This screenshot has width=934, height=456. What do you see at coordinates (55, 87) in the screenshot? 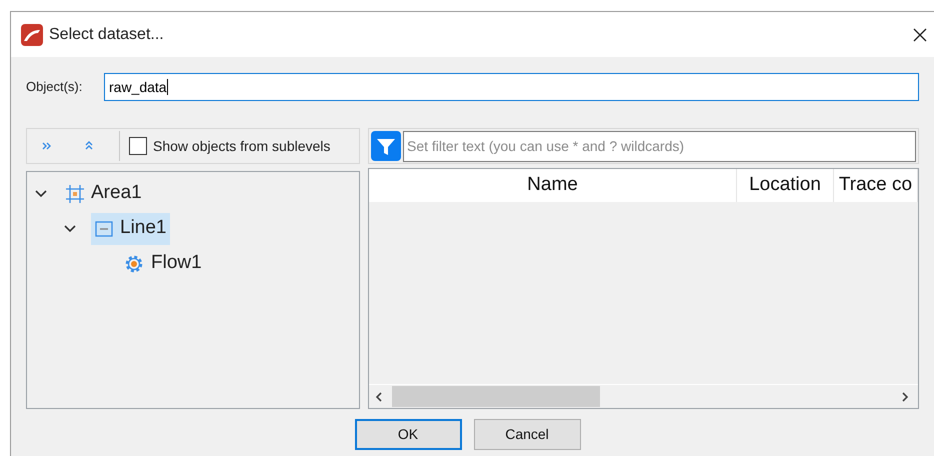
I see `field-label: Object(s):` at bounding box center [55, 87].